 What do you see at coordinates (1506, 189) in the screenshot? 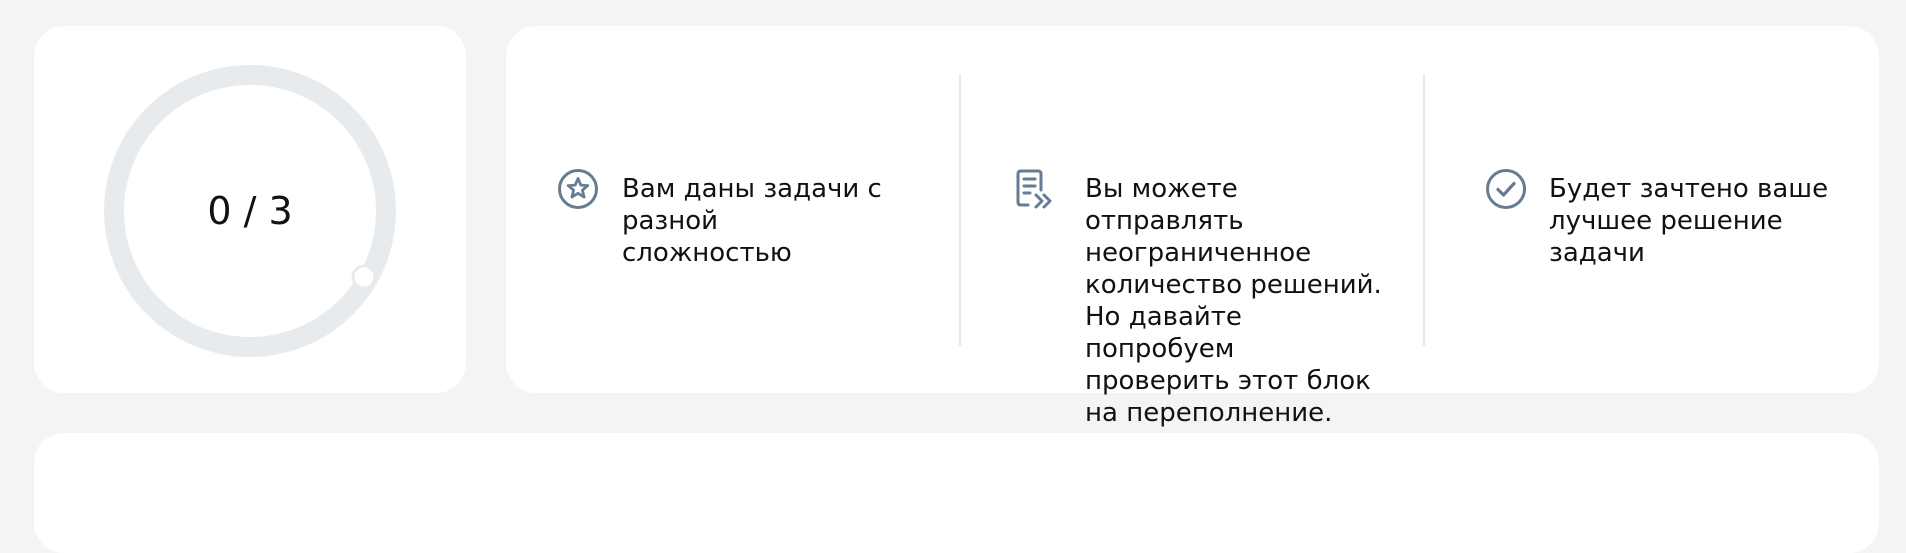
I see `check-circle-icon` at bounding box center [1506, 189].